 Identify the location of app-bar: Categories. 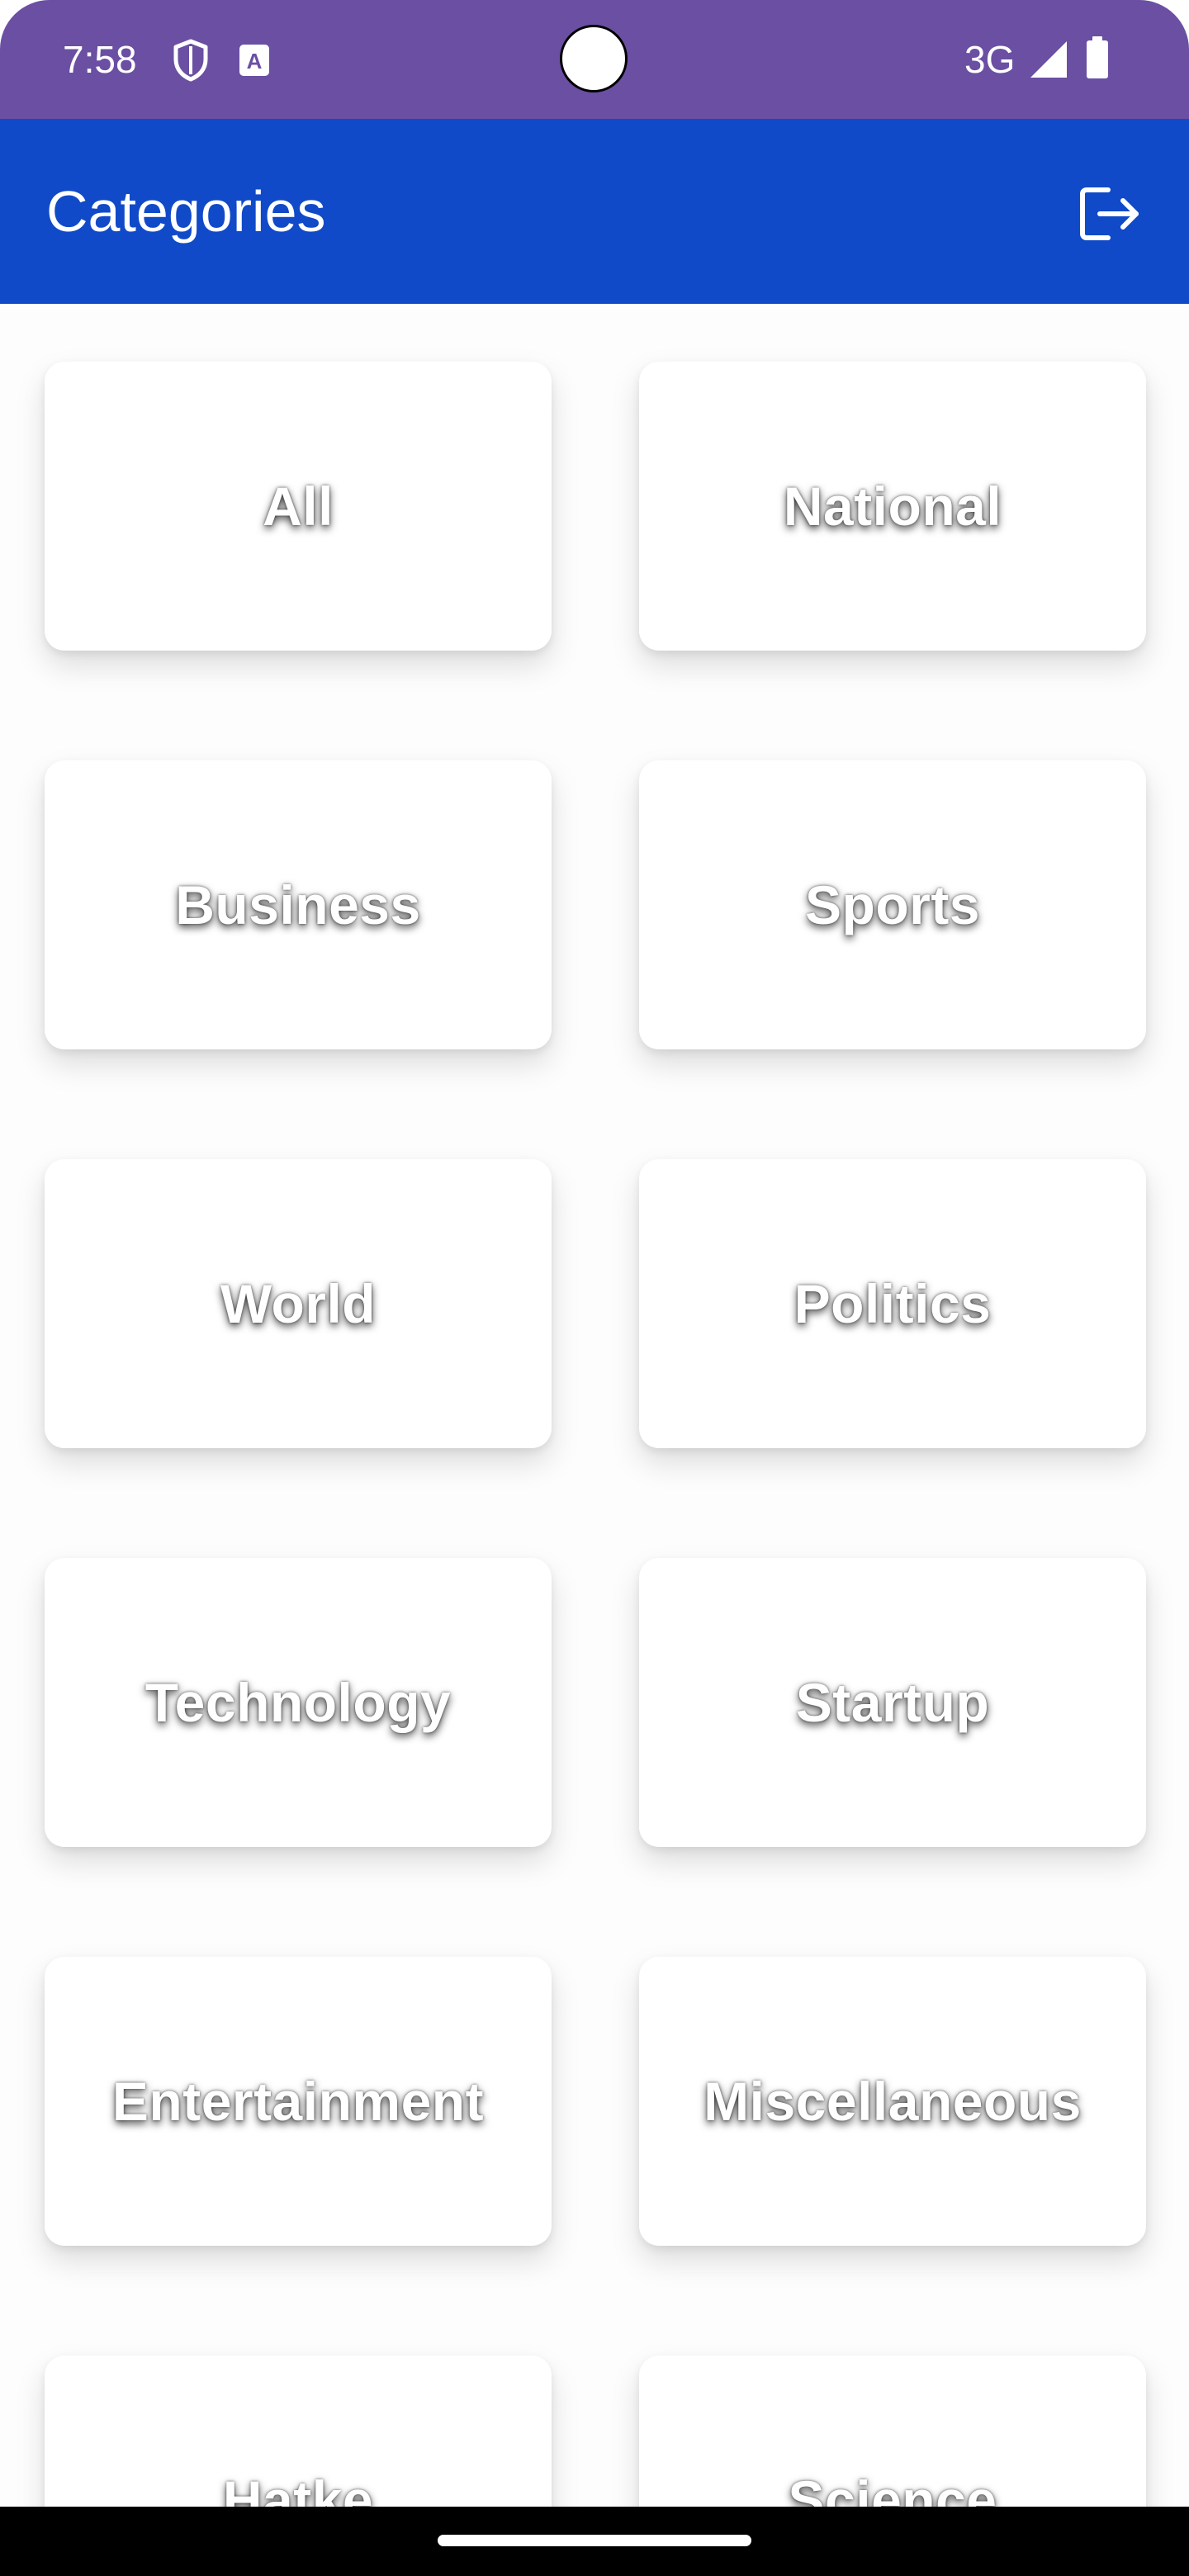
(594, 211).